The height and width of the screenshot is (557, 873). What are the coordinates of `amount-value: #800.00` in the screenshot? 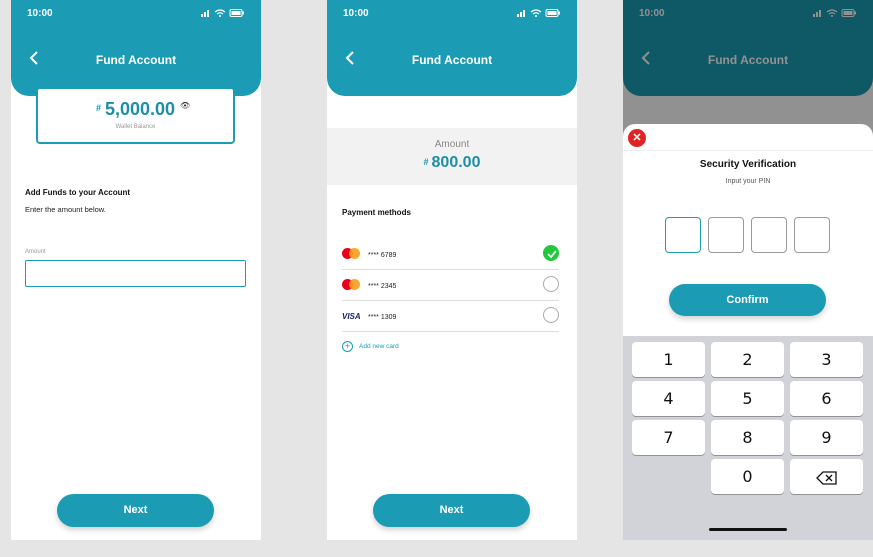 It's located at (452, 163).